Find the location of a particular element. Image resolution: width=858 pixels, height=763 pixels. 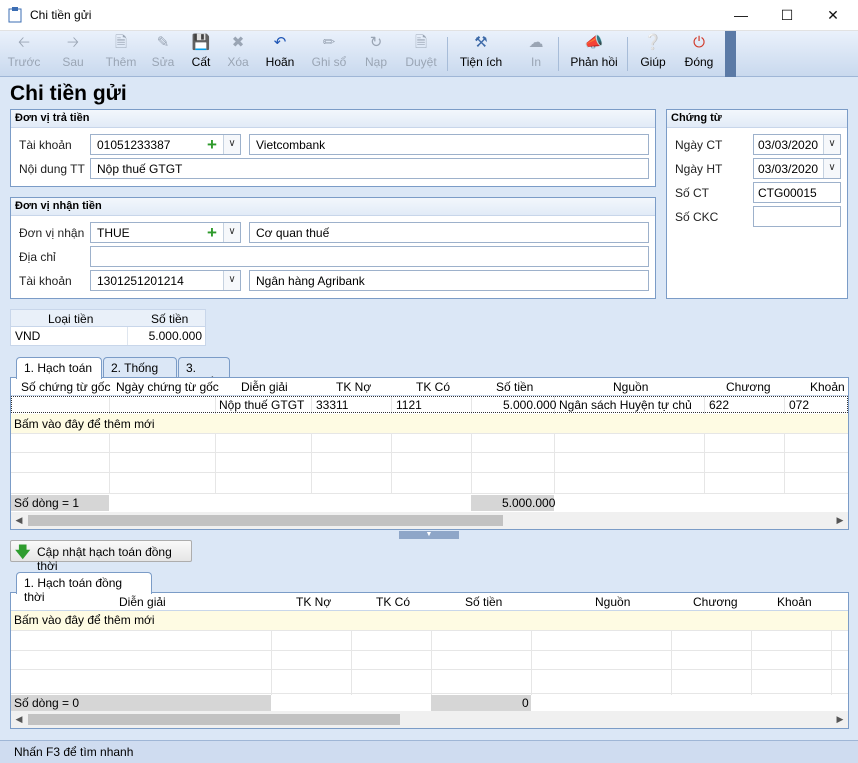

save-button: 💾 Cất is located at coordinates (201, 54).